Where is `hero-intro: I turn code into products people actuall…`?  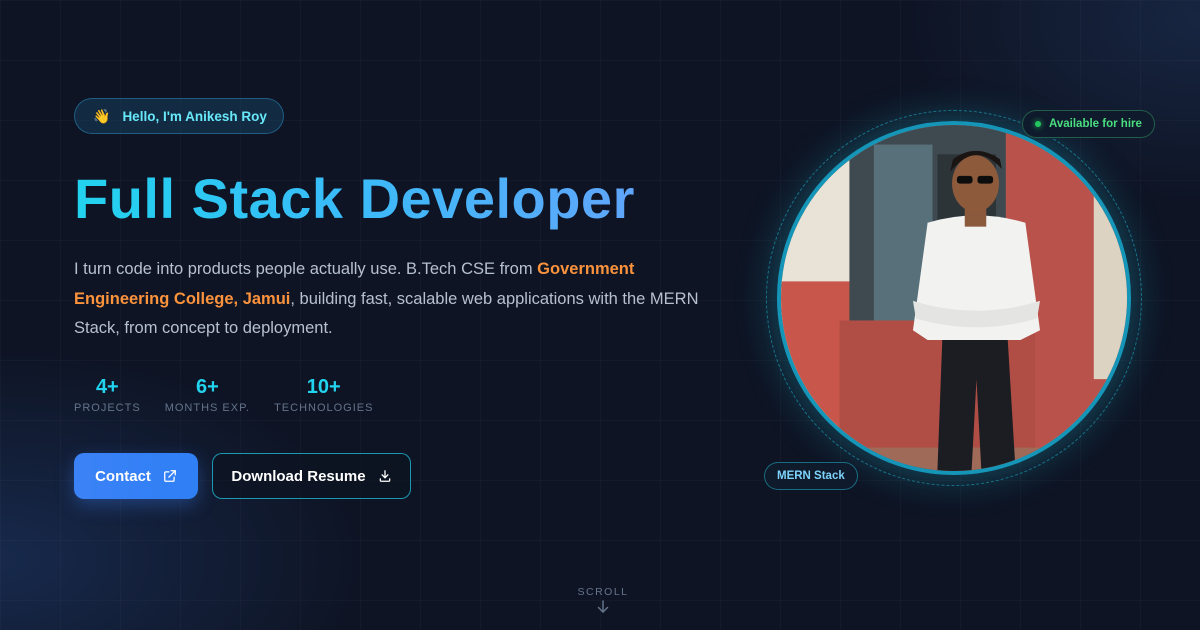
hero-intro: I turn code into products people actuall… is located at coordinates (394, 299).